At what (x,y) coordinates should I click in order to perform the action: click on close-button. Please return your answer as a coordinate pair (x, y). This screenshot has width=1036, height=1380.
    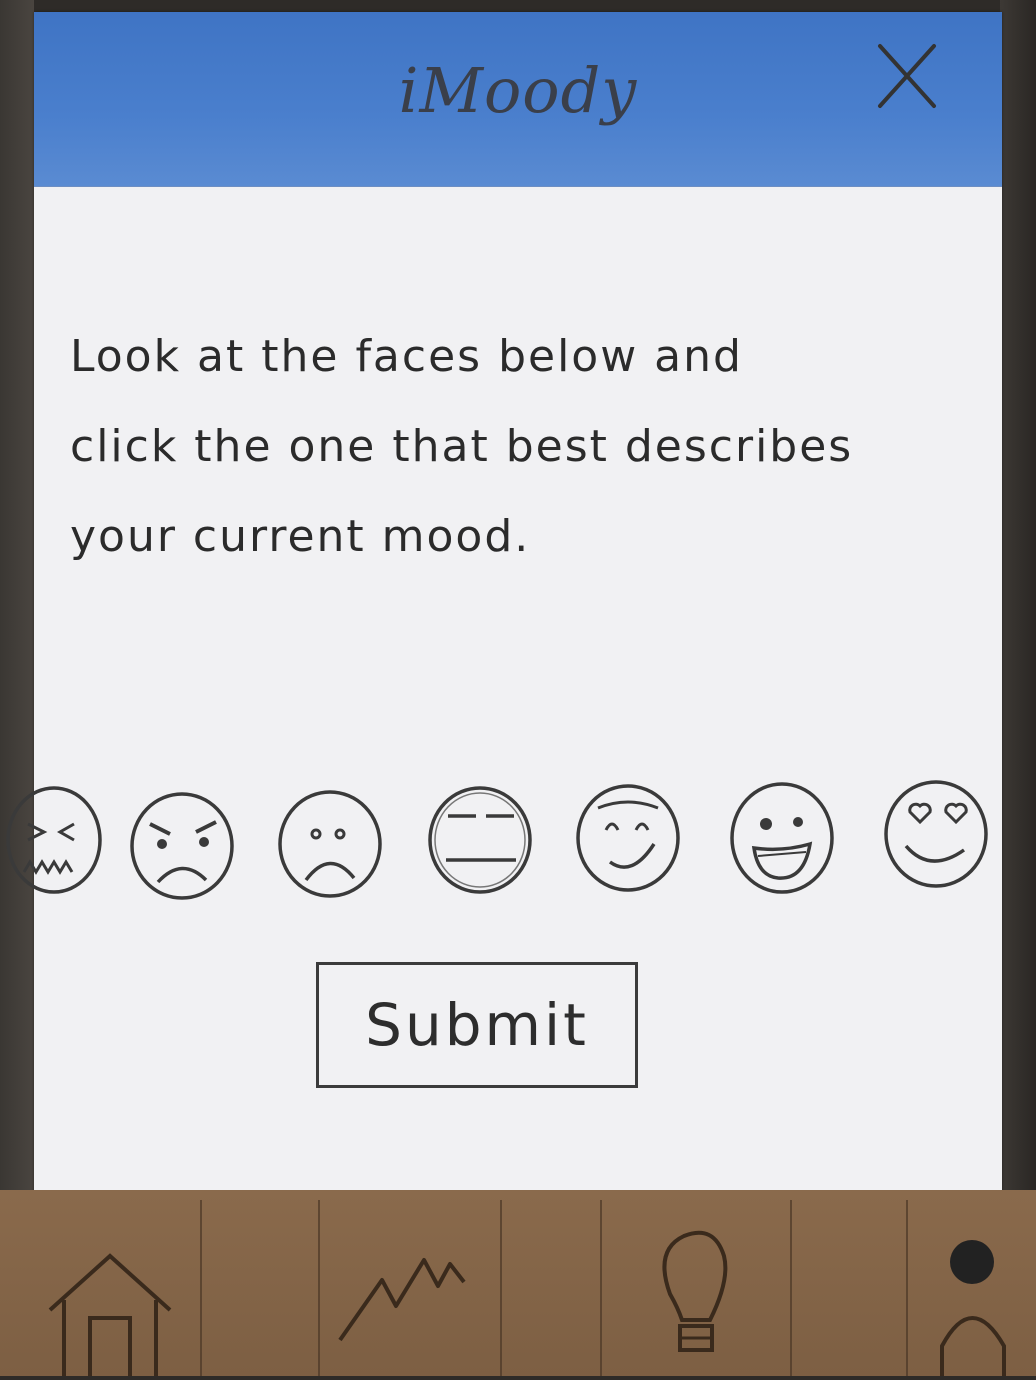
    Looking at the image, I should click on (907, 75).